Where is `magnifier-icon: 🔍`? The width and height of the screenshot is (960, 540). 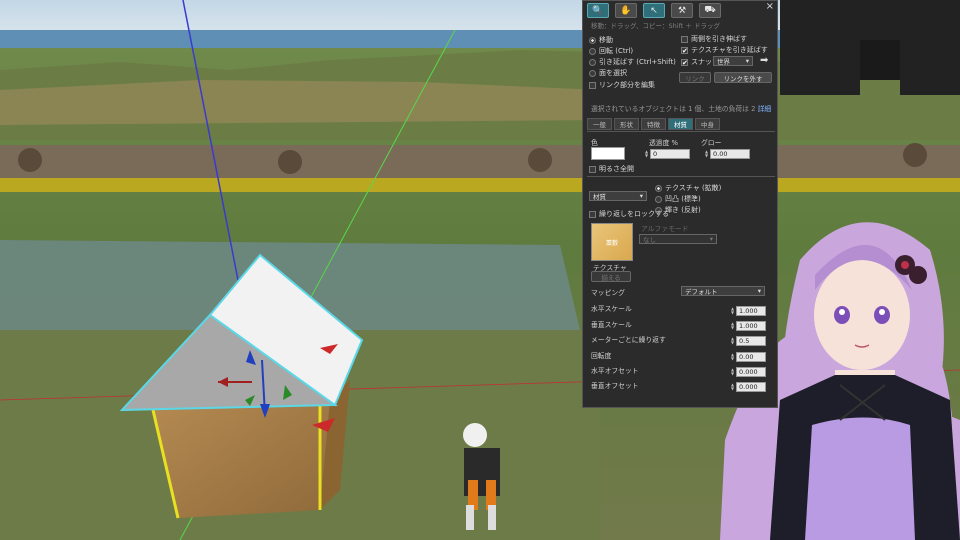
magnifier-icon: 🔍 is located at coordinates (598, 10).